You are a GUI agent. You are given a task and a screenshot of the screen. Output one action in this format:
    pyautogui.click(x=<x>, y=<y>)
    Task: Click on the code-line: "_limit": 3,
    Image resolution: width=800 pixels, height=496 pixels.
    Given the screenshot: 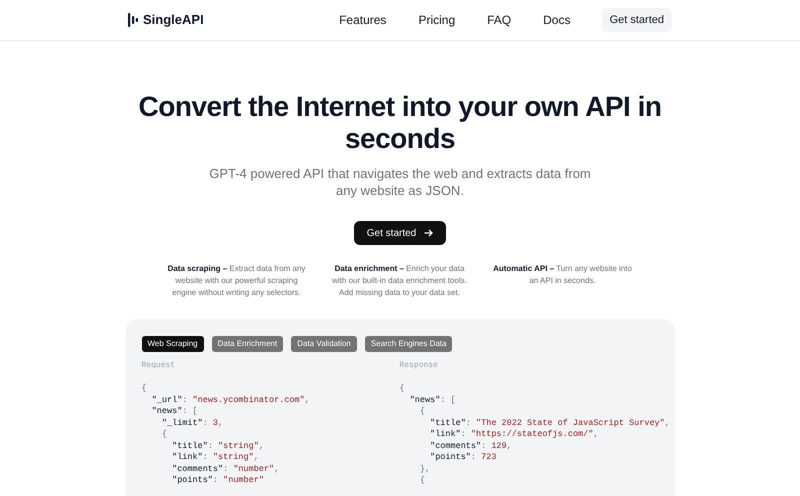 What is the action you would take?
    pyautogui.click(x=192, y=423)
    